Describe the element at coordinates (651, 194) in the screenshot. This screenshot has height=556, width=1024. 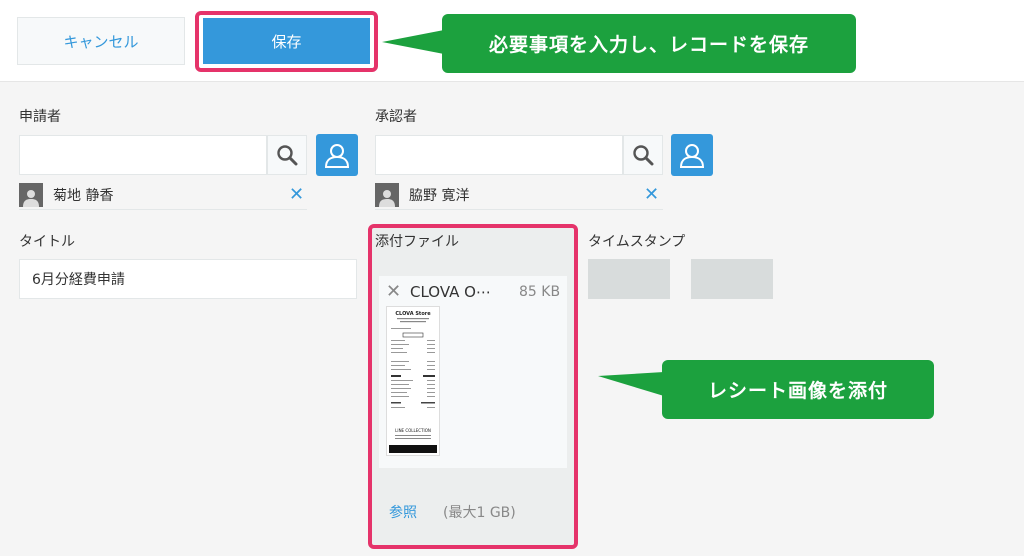
I see `approver-remove-icon: ✕` at that location.